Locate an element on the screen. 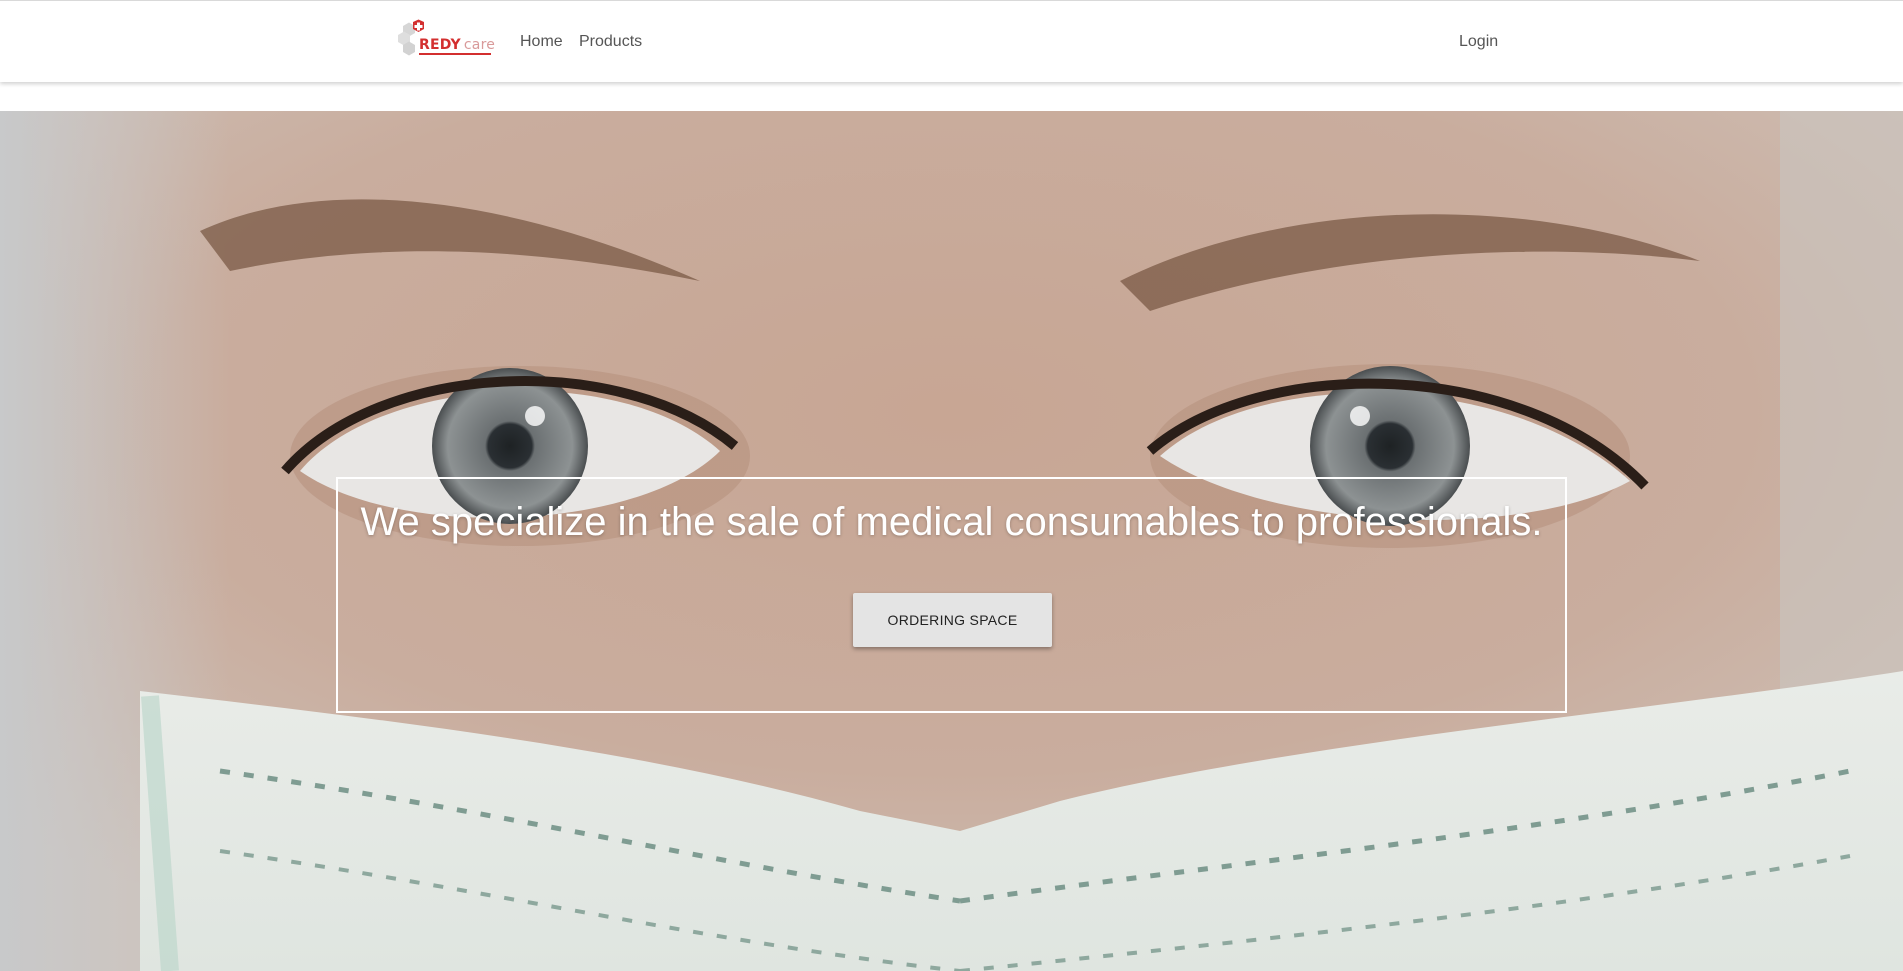 The image size is (1903, 971). brand-underline is located at coordinates (455, 54).